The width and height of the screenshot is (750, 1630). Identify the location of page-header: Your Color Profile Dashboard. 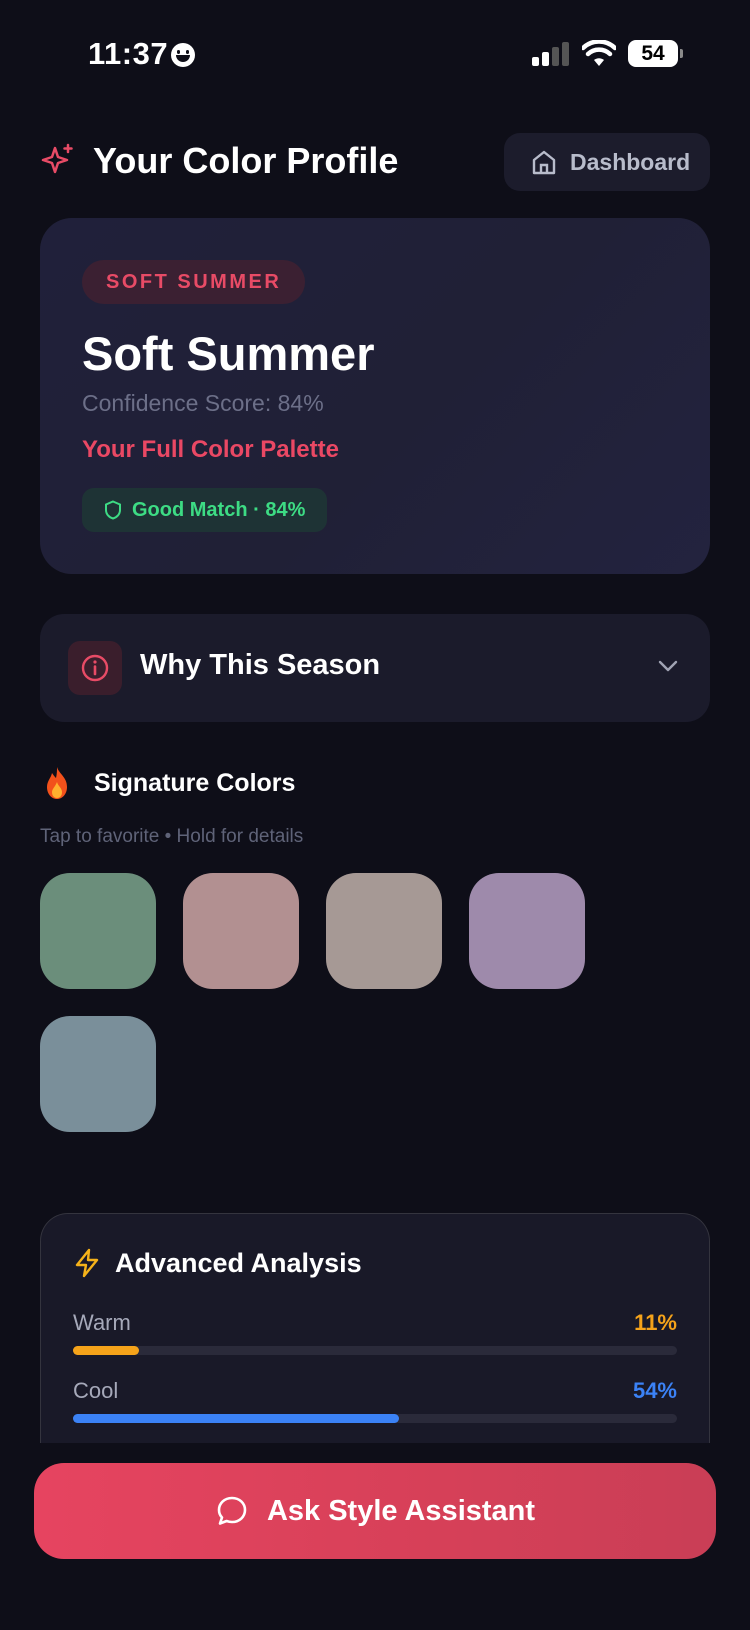
(375, 162).